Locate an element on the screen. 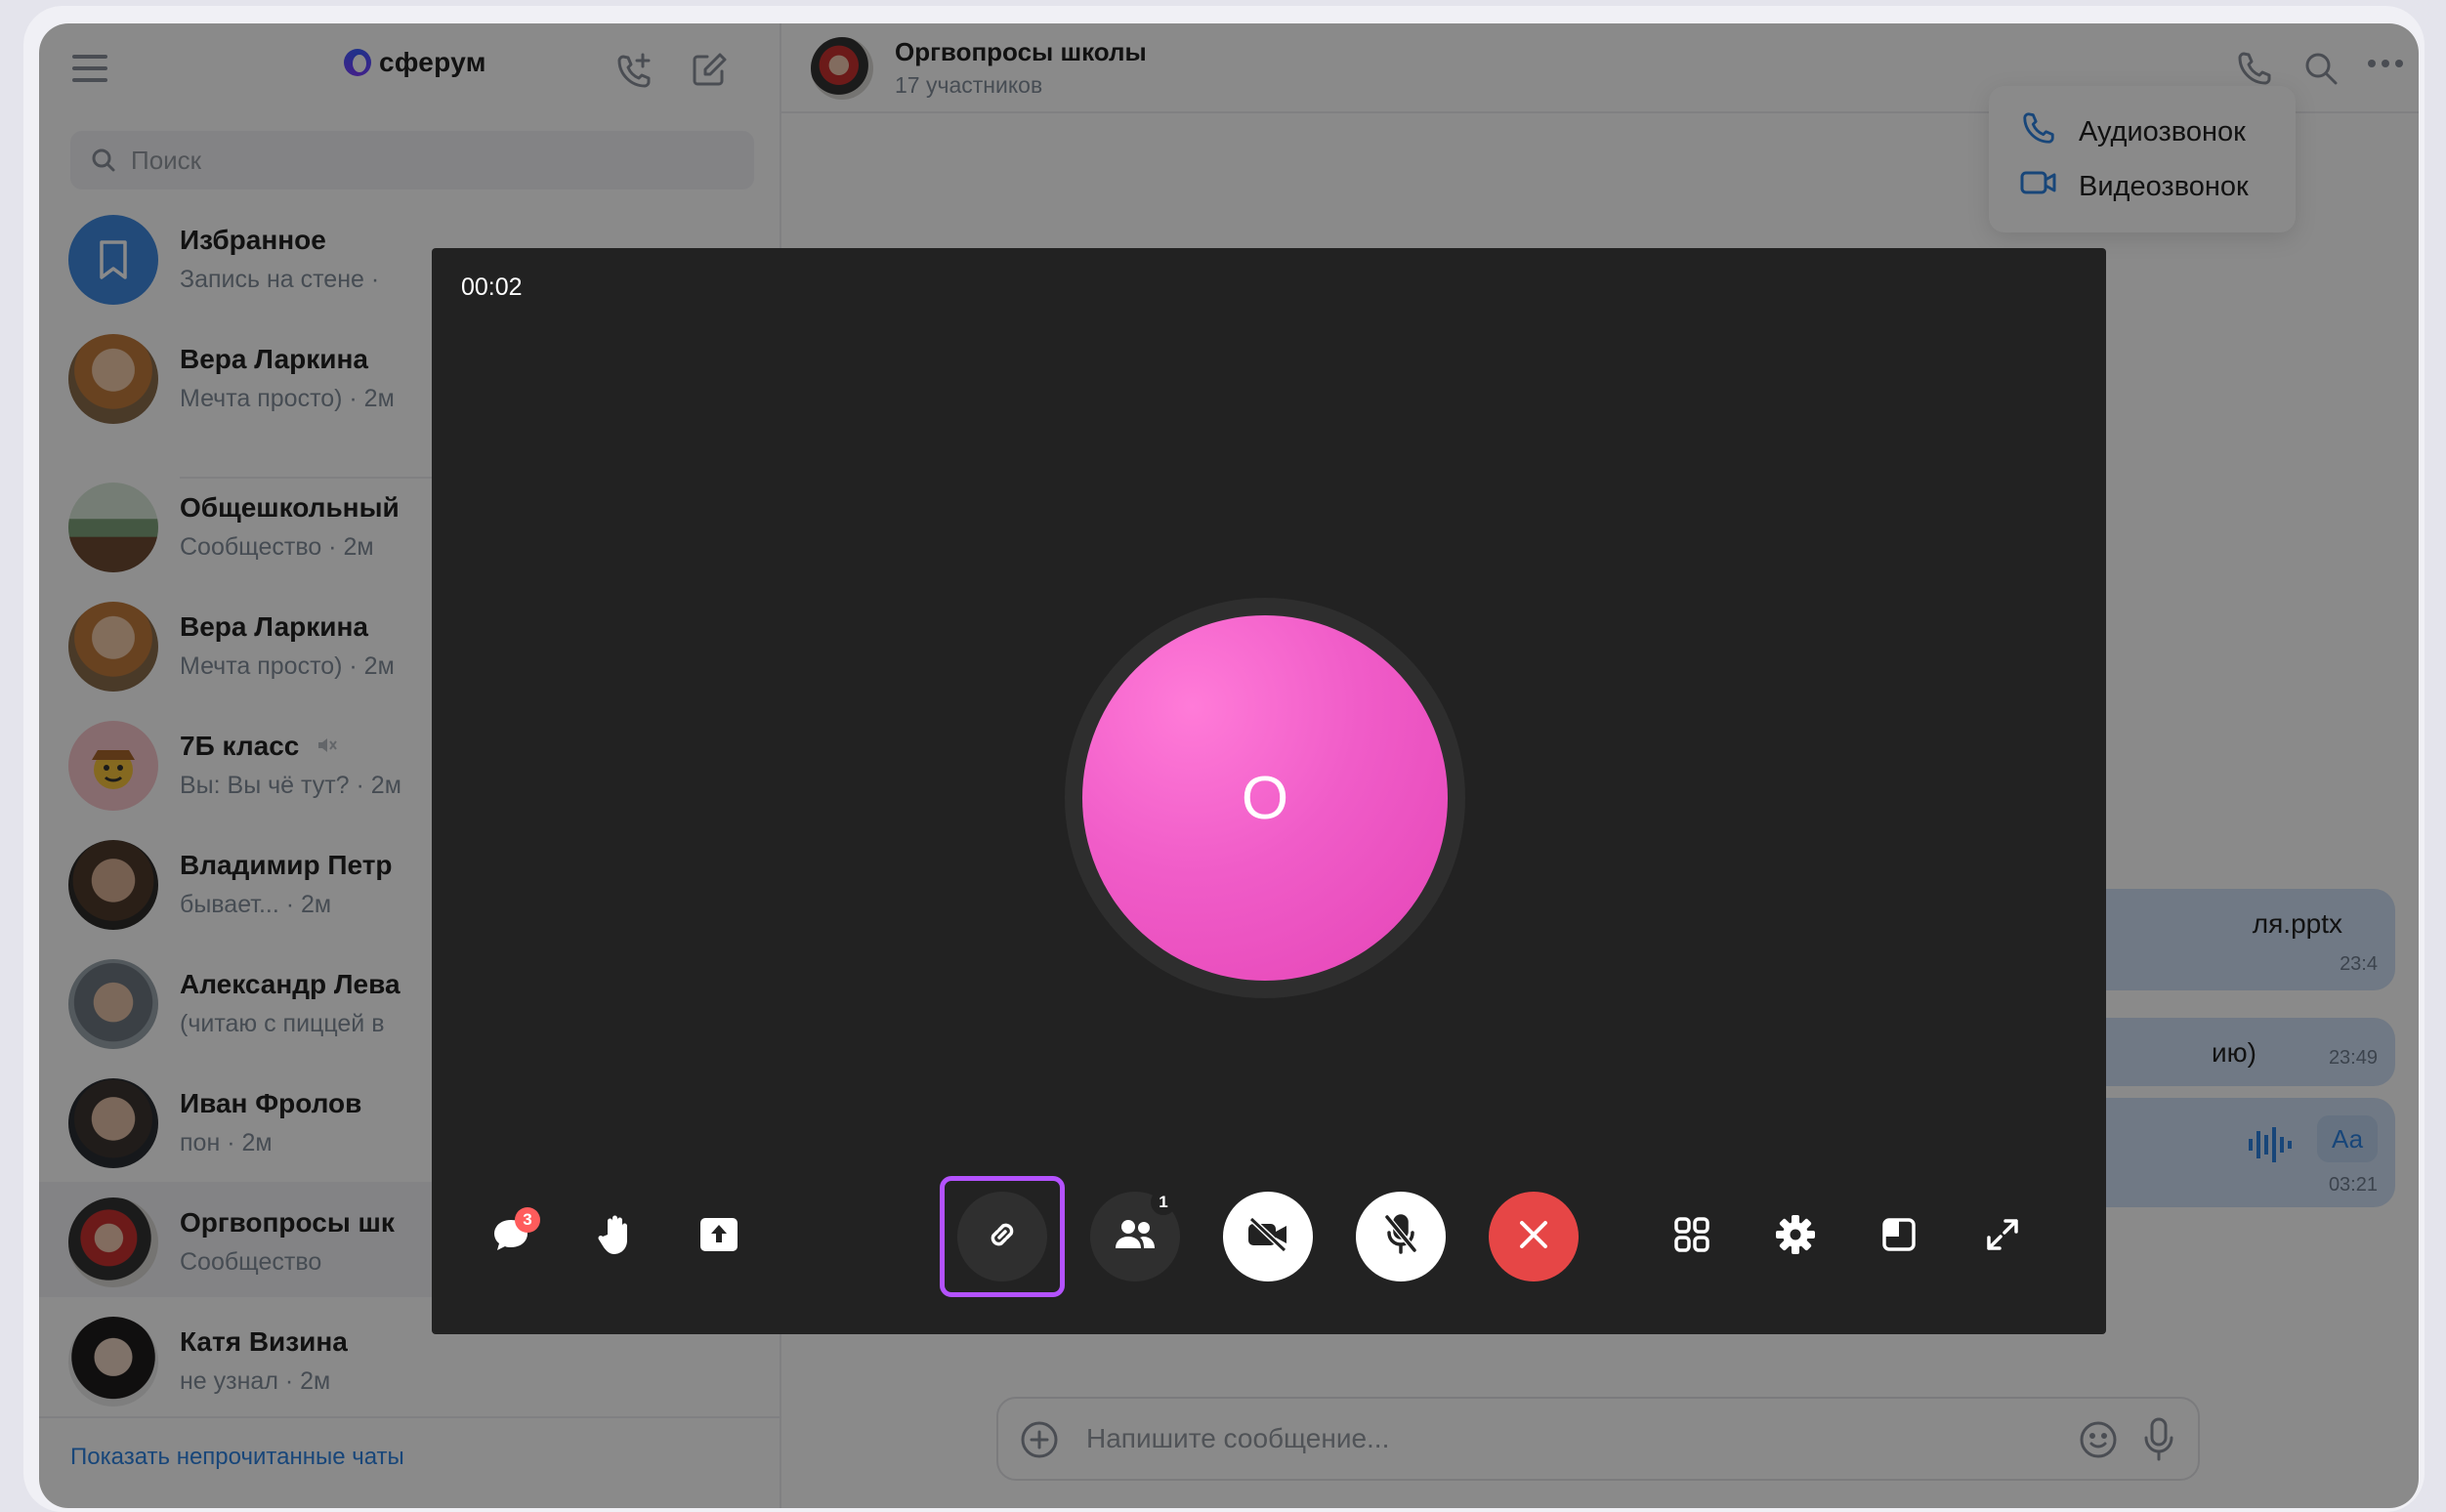 This screenshot has width=2446, height=1512. fullscreen-icon is located at coordinates (2002, 1237).